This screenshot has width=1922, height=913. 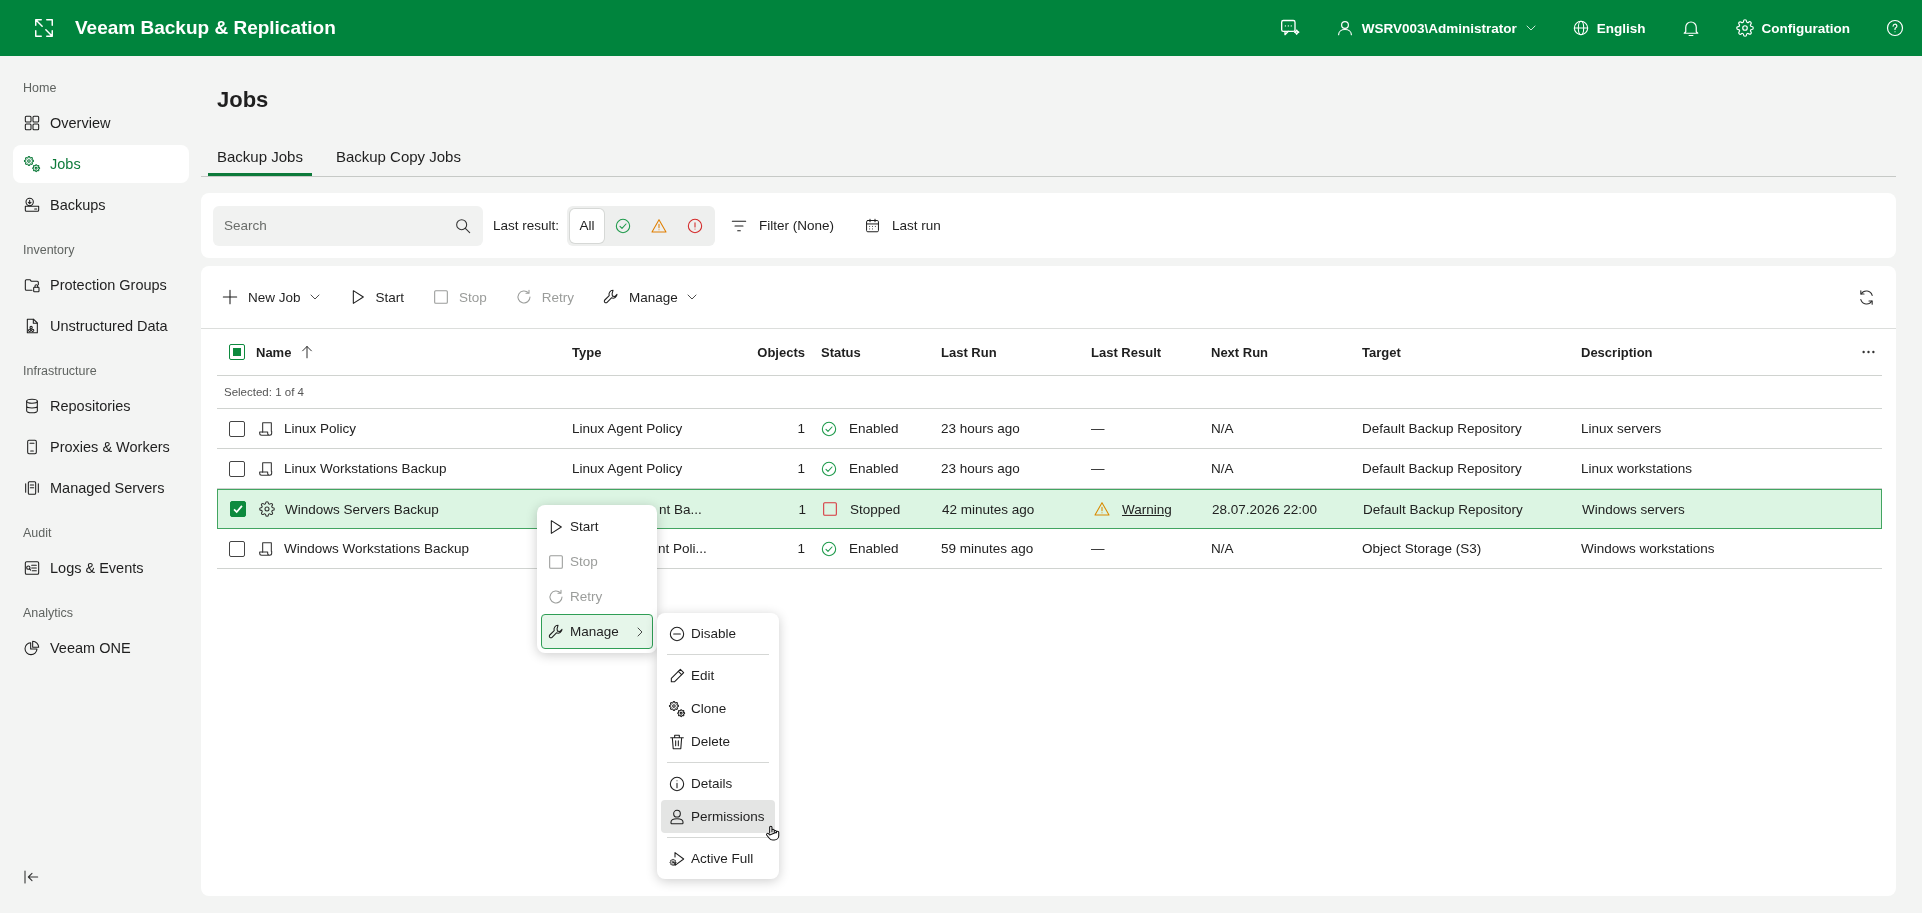 I want to click on configuration-button: Configuration, so click(x=1792, y=28).